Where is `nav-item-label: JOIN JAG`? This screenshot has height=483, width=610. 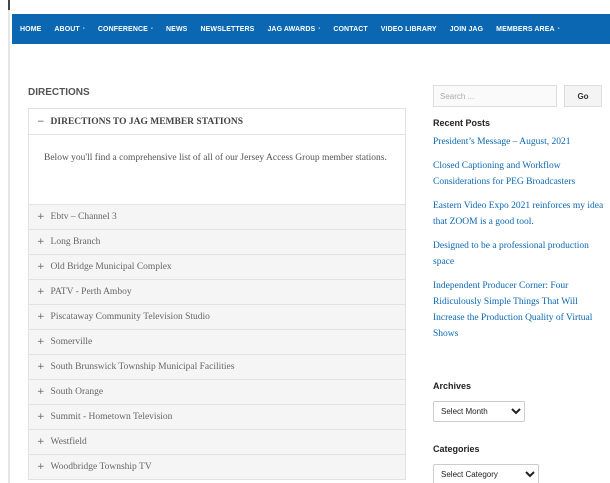
nav-item-label: JOIN JAG is located at coordinates (466, 29).